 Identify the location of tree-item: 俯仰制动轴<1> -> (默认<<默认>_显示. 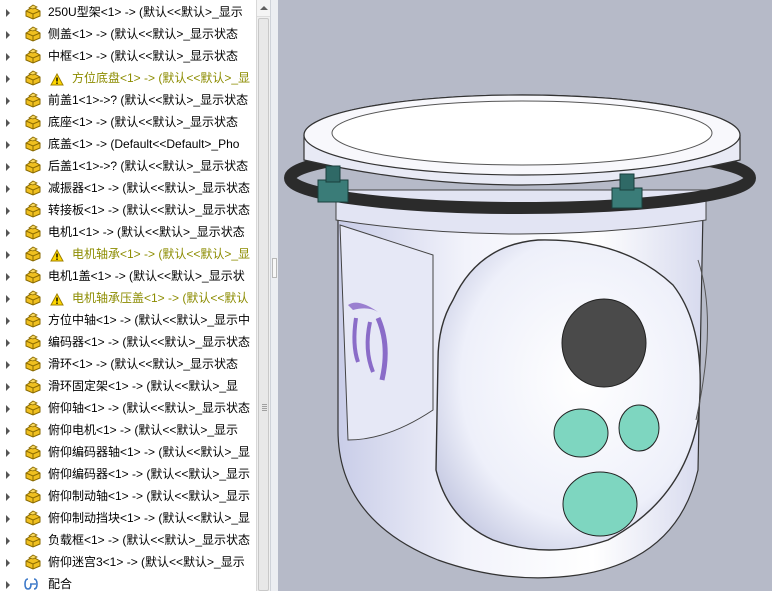
(128, 496).